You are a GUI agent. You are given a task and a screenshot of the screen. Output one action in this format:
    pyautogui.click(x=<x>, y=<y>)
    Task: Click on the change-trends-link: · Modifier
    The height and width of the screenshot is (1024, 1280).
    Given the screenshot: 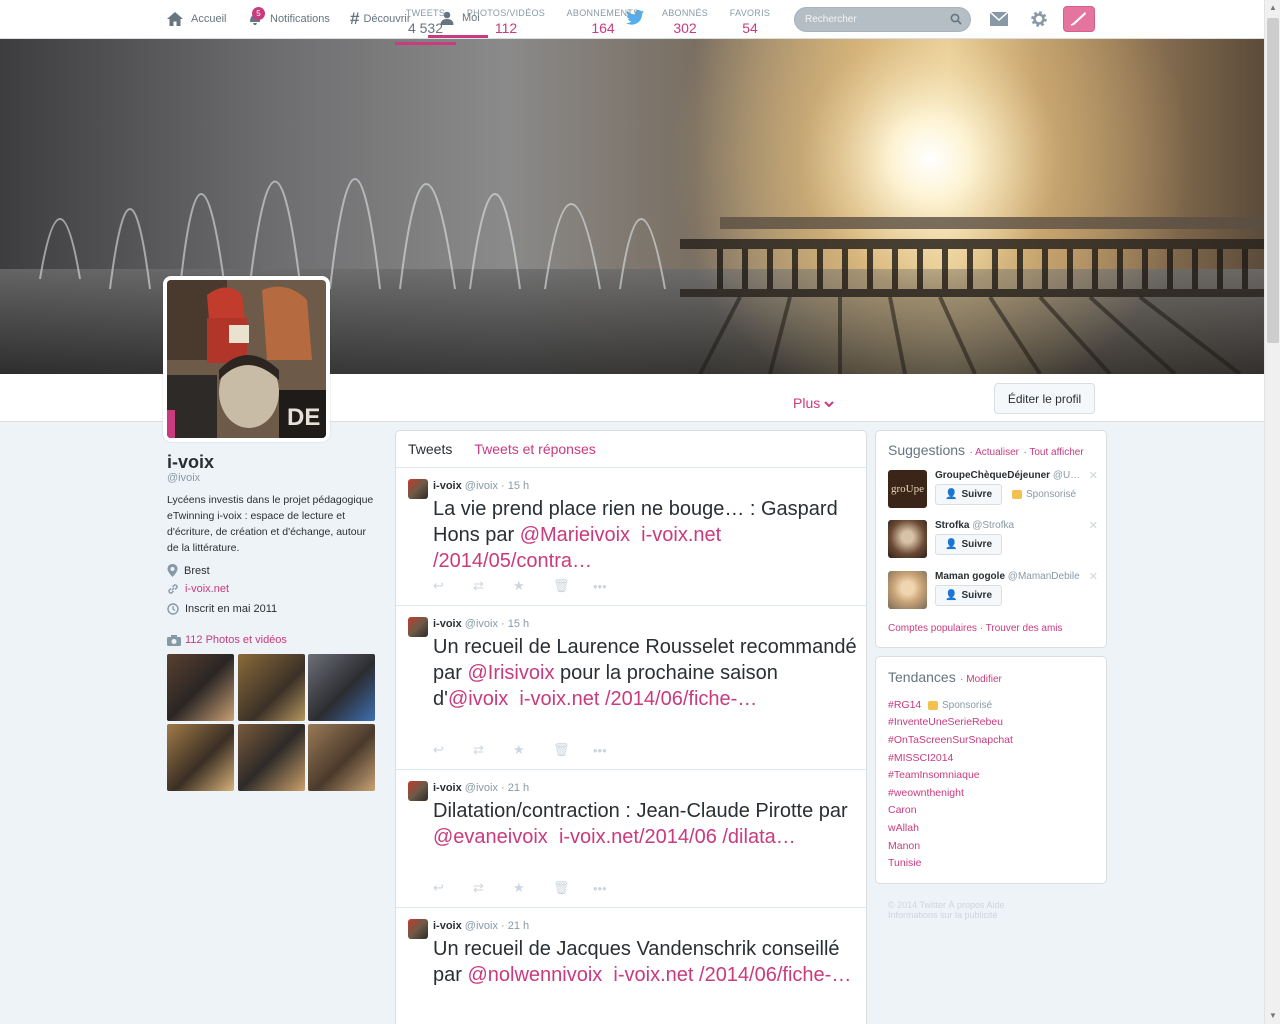 What is the action you would take?
    pyautogui.click(x=981, y=679)
    